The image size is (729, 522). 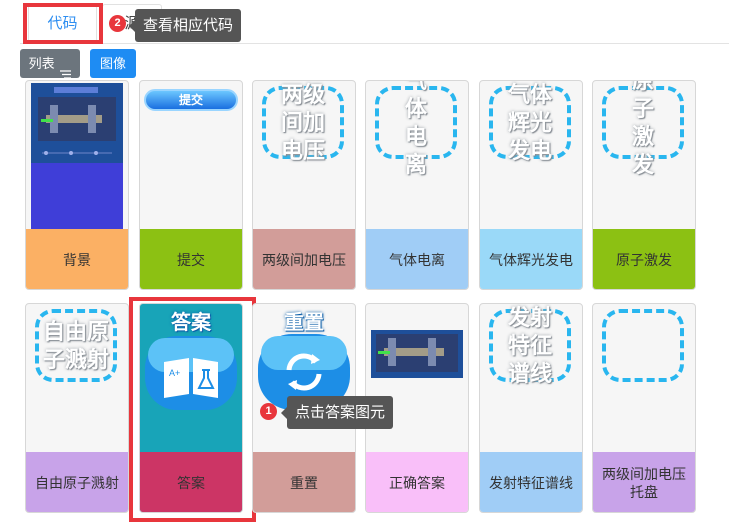 What do you see at coordinates (50, 64) in the screenshot?
I see `list-view-button: 列表` at bounding box center [50, 64].